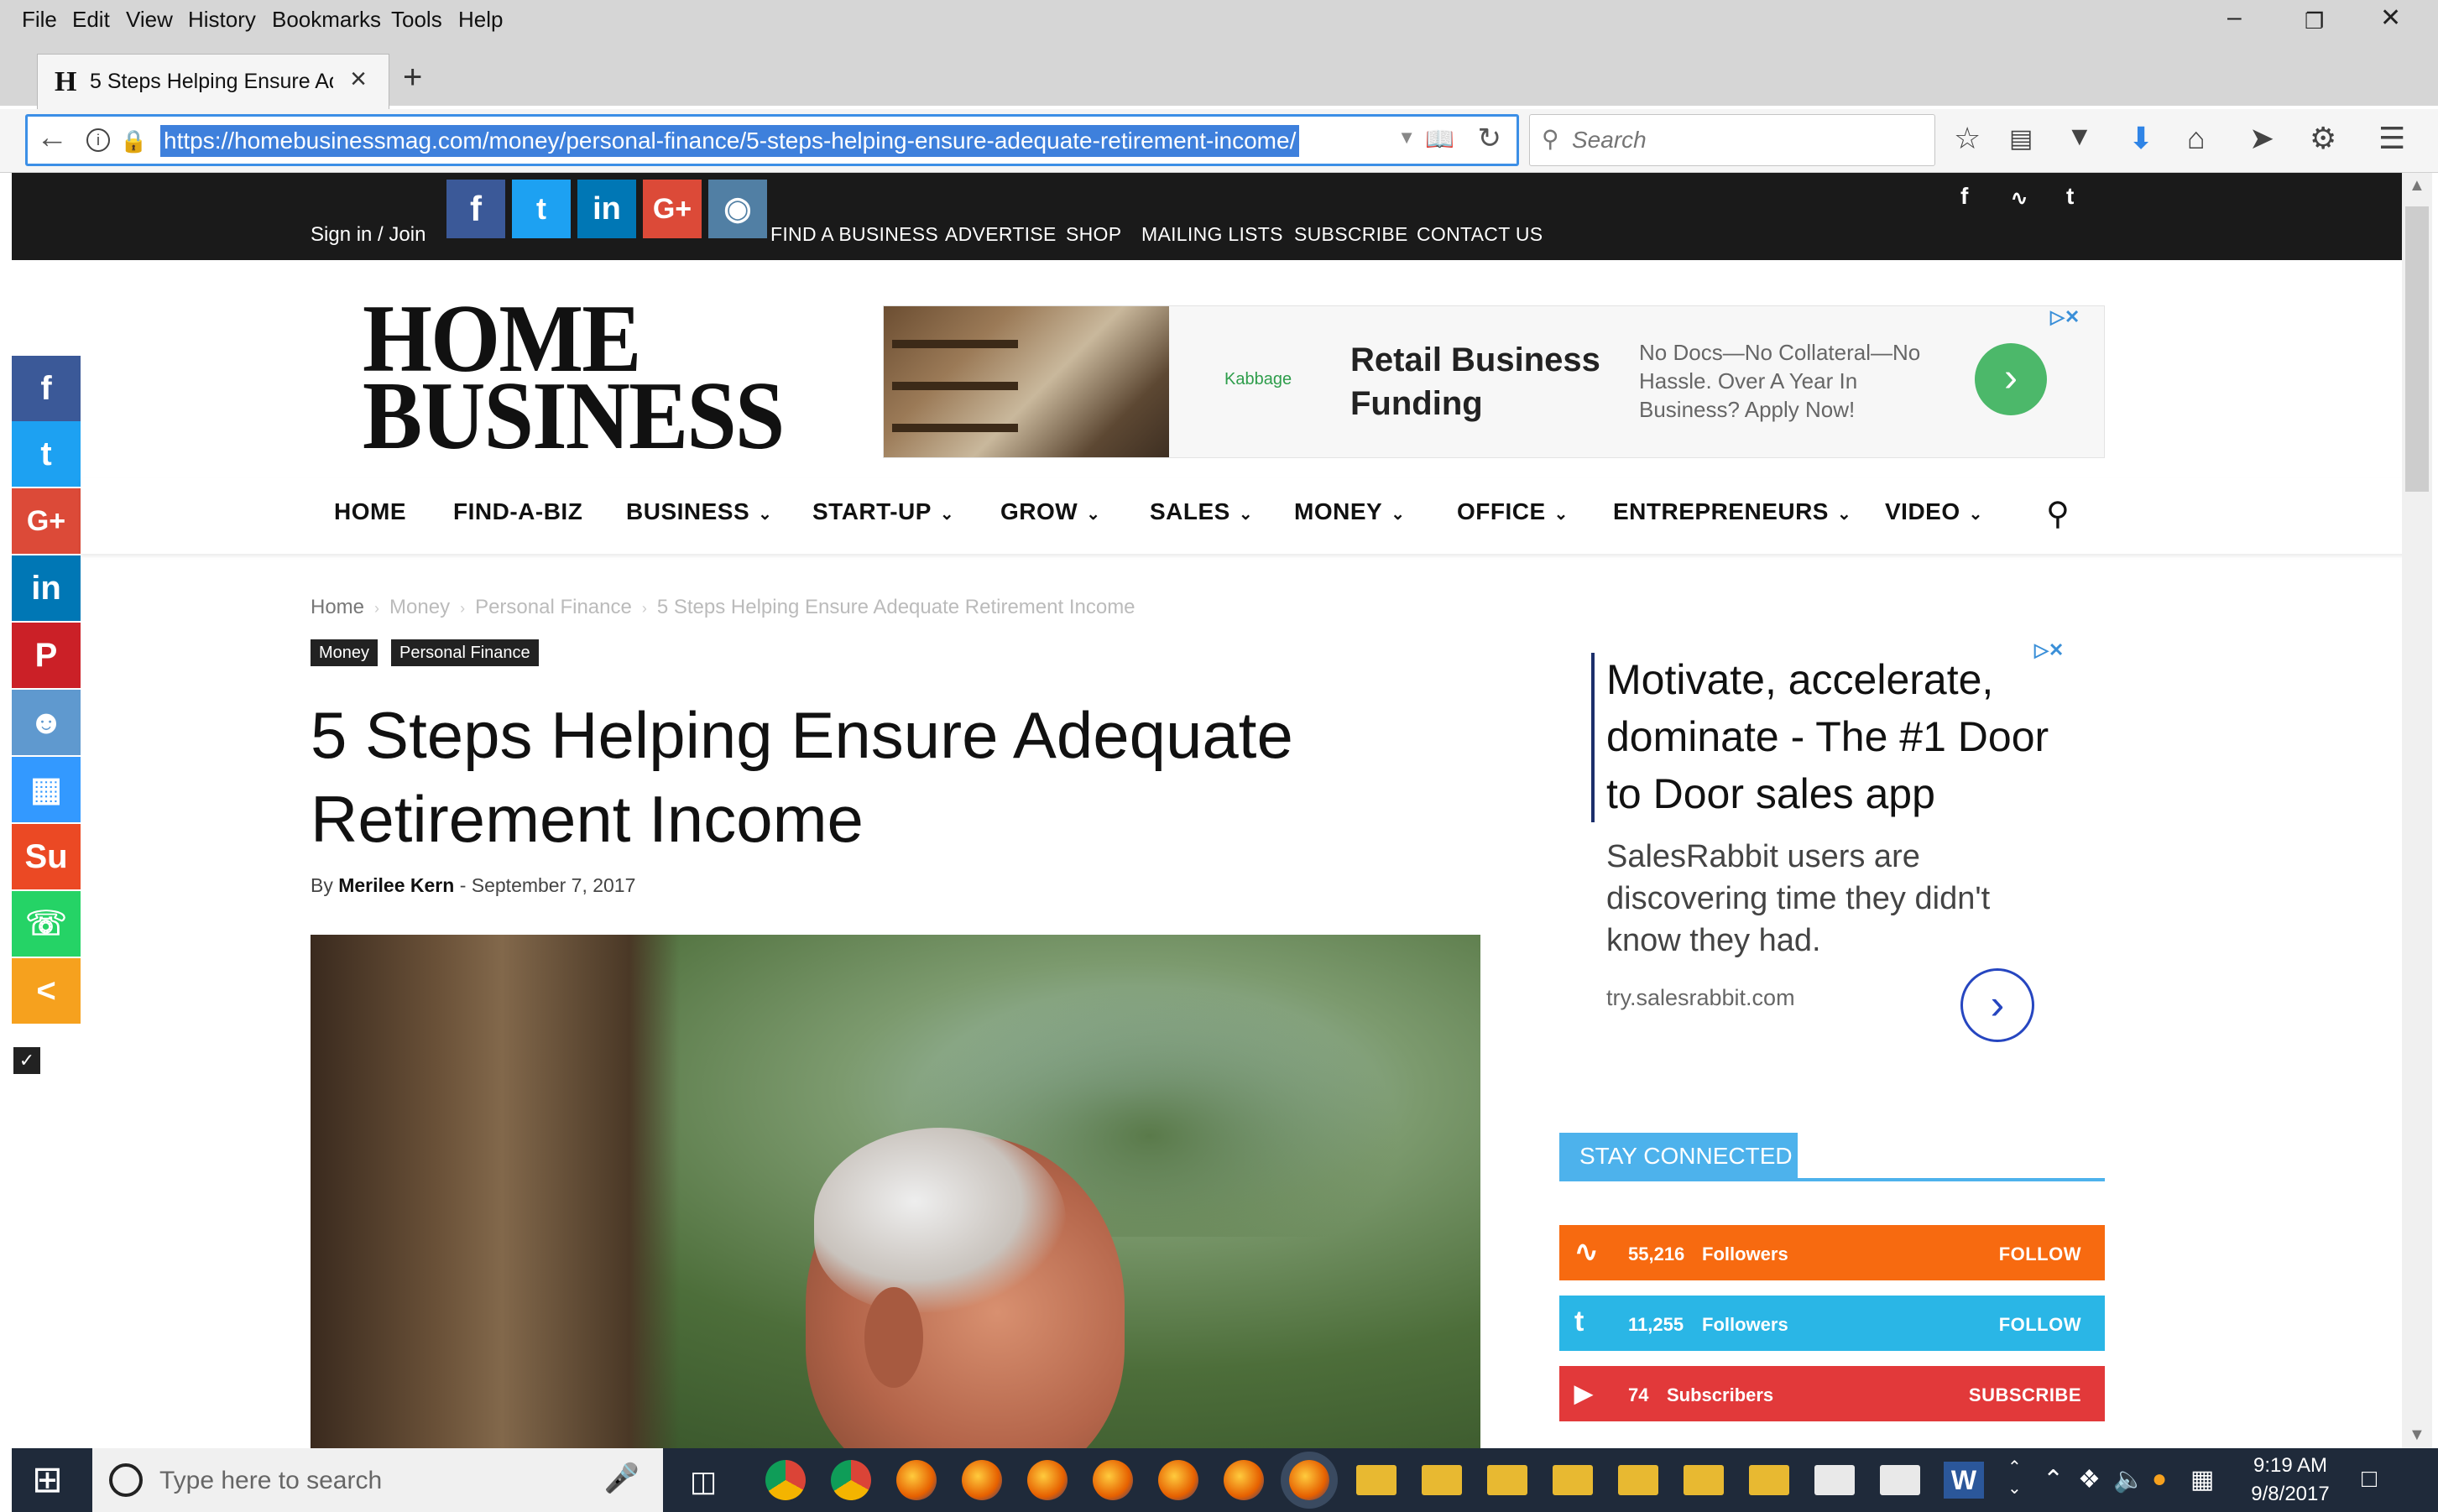 Image resolution: width=2438 pixels, height=1512 pixels. Describe the element at coordinates (46, 588) in the screenshot. I see `share-linkedin: in` at that location.